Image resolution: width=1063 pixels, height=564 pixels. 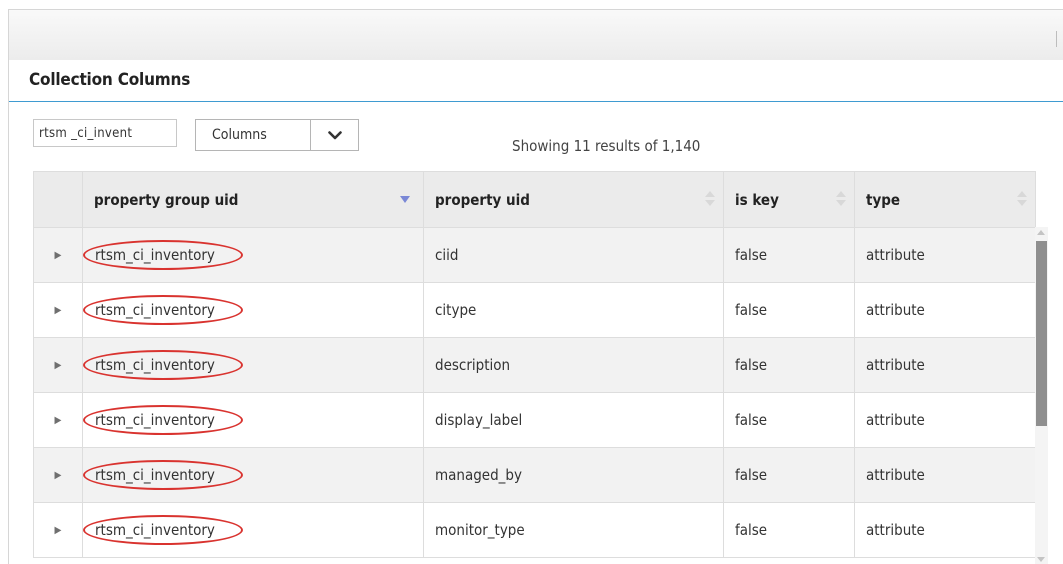 I want to click on sort-descending-icon, so click(x=405, y=199).